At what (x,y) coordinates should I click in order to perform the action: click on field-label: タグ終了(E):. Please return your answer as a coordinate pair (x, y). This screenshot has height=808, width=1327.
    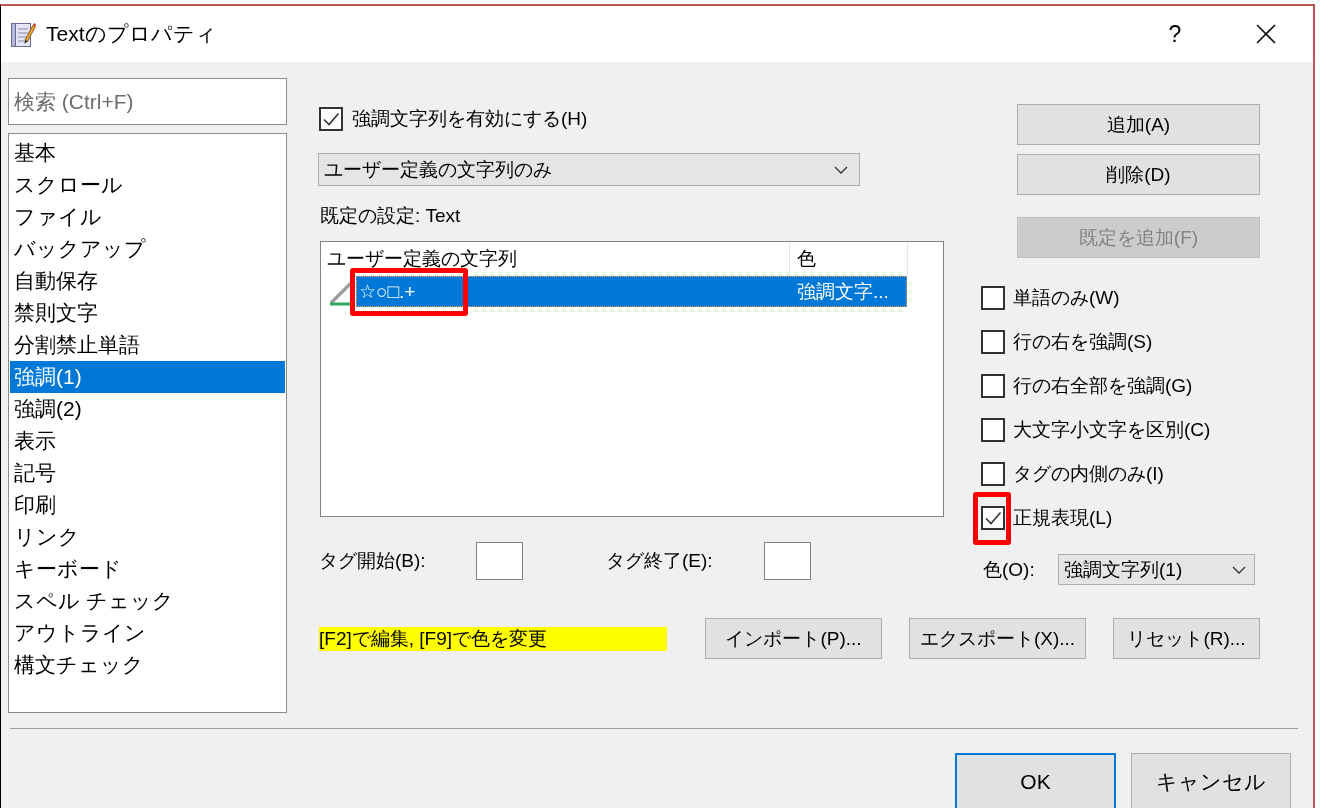
    Looking at the image, I should click on (660, 561).